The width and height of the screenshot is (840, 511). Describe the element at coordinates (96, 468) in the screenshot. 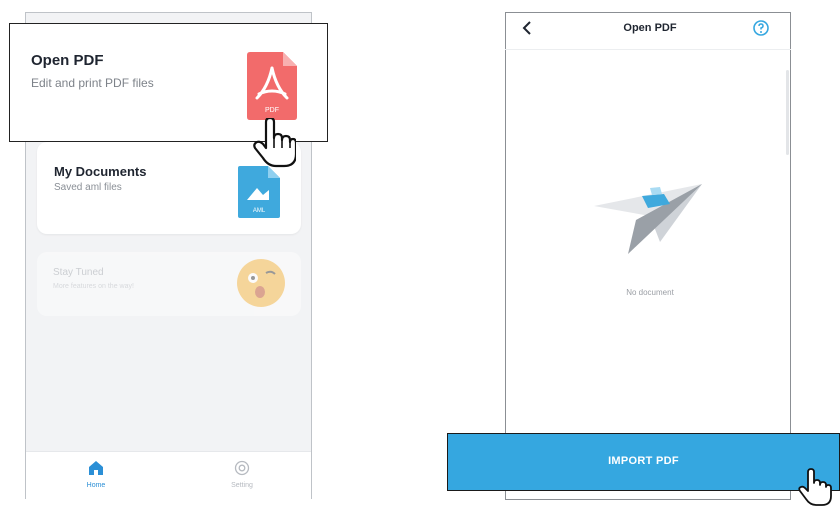

I see `home-icon` at that location.